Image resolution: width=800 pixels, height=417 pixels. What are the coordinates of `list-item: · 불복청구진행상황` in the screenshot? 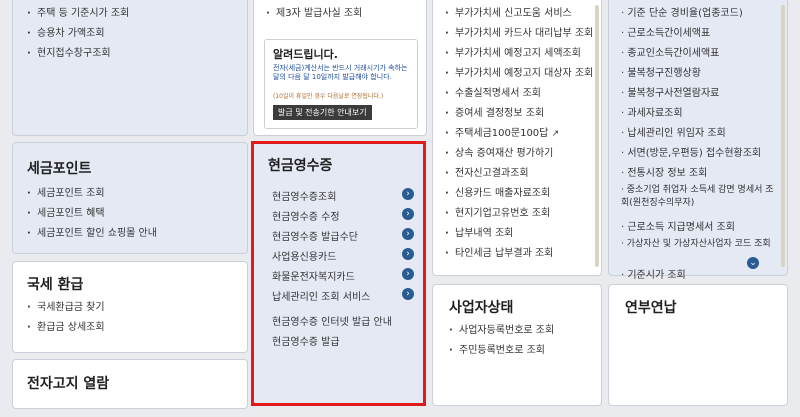 It's located at (701, 74).